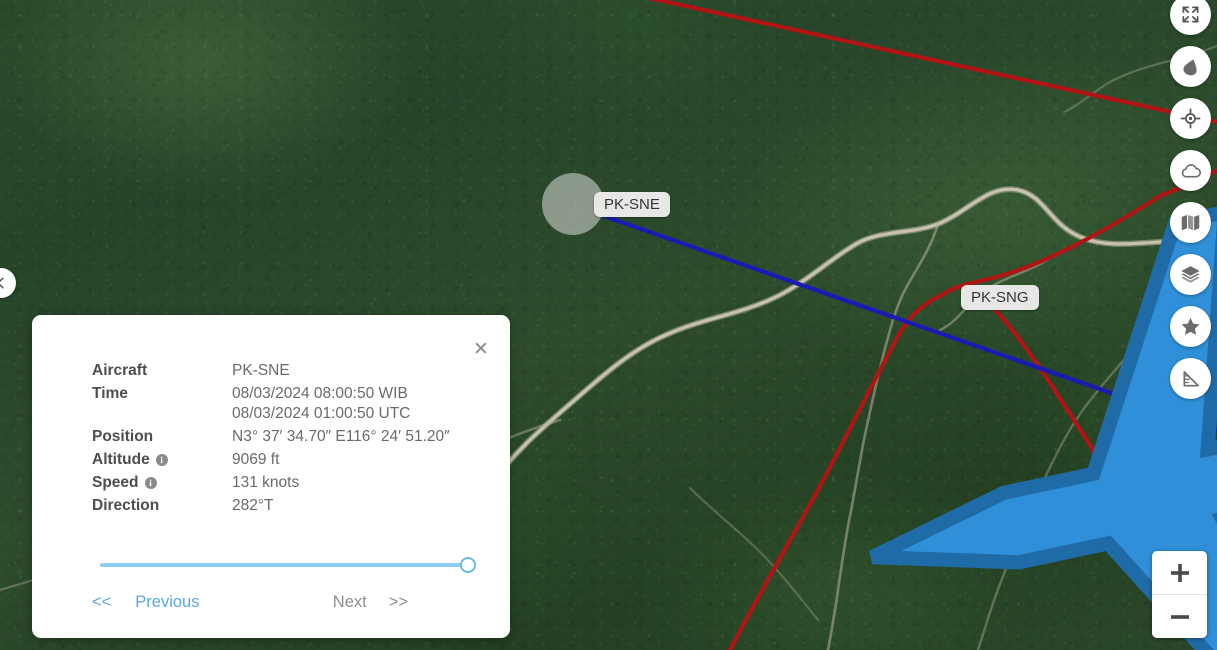 The image size is (1217, 650). I want to click on detail-label-text: Time, so click(110, 393).